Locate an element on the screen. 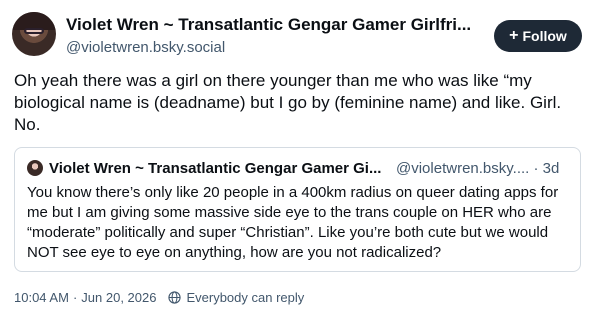 This screenshot has width=592, height=322. plus-icon: + is located at coordinates (514, 35).